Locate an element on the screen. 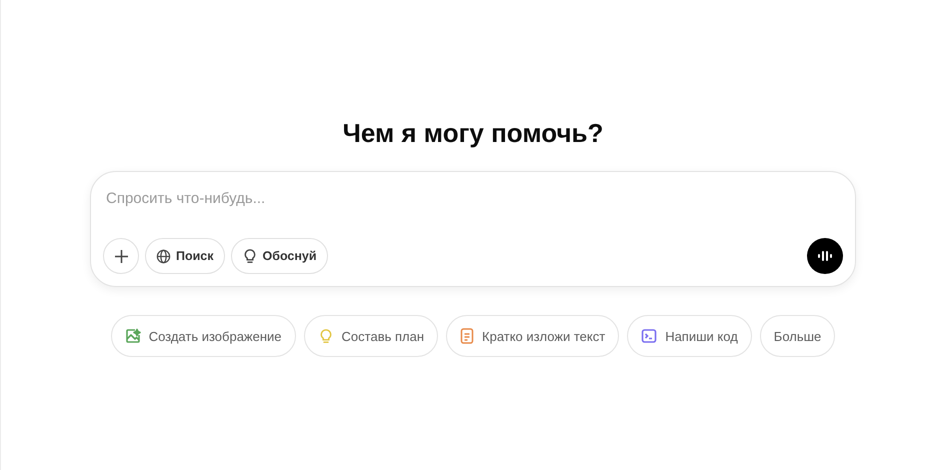 The height and width of the screenshot is (470, 945). suggestion-chip: Напиши код is located at coordinates (689, 336).